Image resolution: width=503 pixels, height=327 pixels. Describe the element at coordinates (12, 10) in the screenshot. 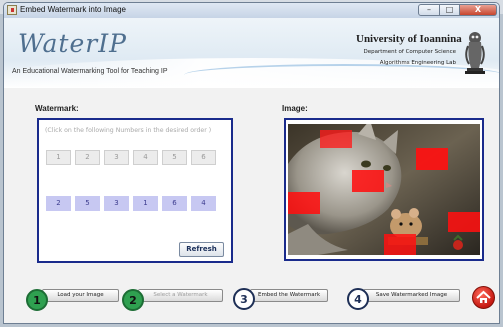

I see `java-app-icon` at that location.